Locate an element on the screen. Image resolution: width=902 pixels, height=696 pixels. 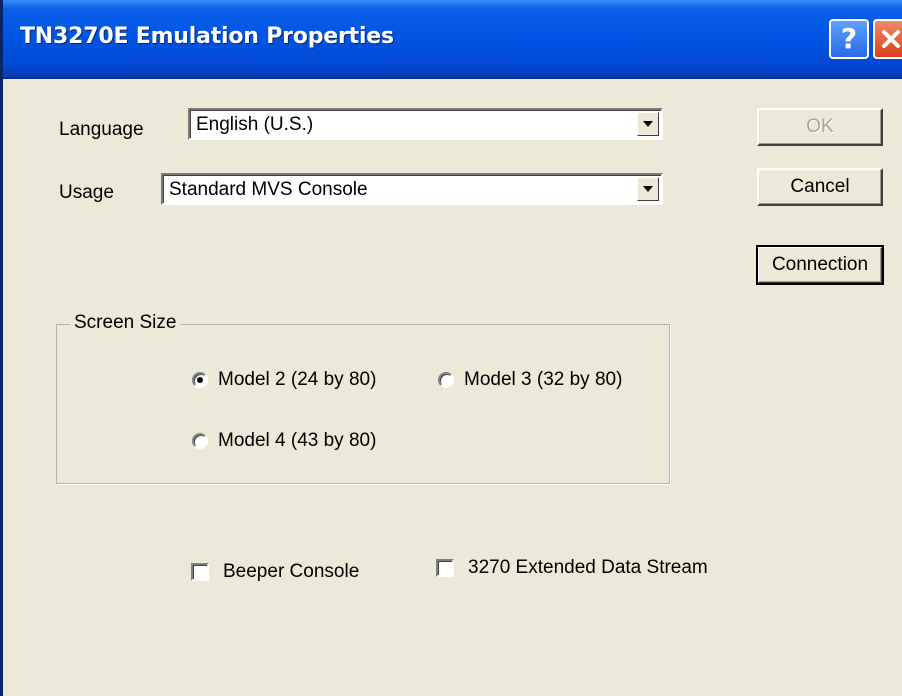
radio-model-3: Model 3 (32 by 80) is located at coordinates (530, 380).